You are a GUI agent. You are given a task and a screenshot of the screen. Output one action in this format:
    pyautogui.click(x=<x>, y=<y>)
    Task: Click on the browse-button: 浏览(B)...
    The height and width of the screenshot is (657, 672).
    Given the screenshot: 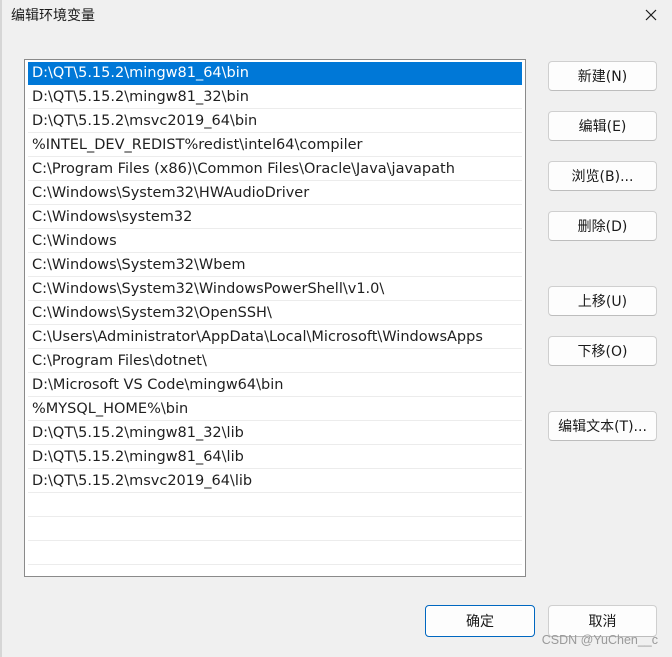 What is the action you would take?
    pyautogui.click(x=602, y=176)
    